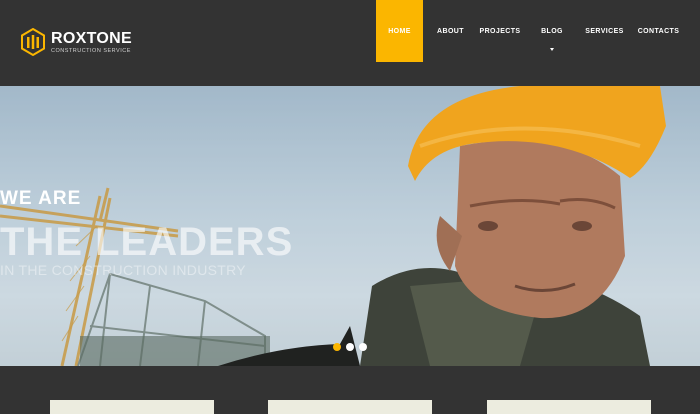  I want to click on nav-item-label: CONTACTS, so click(658, 31).